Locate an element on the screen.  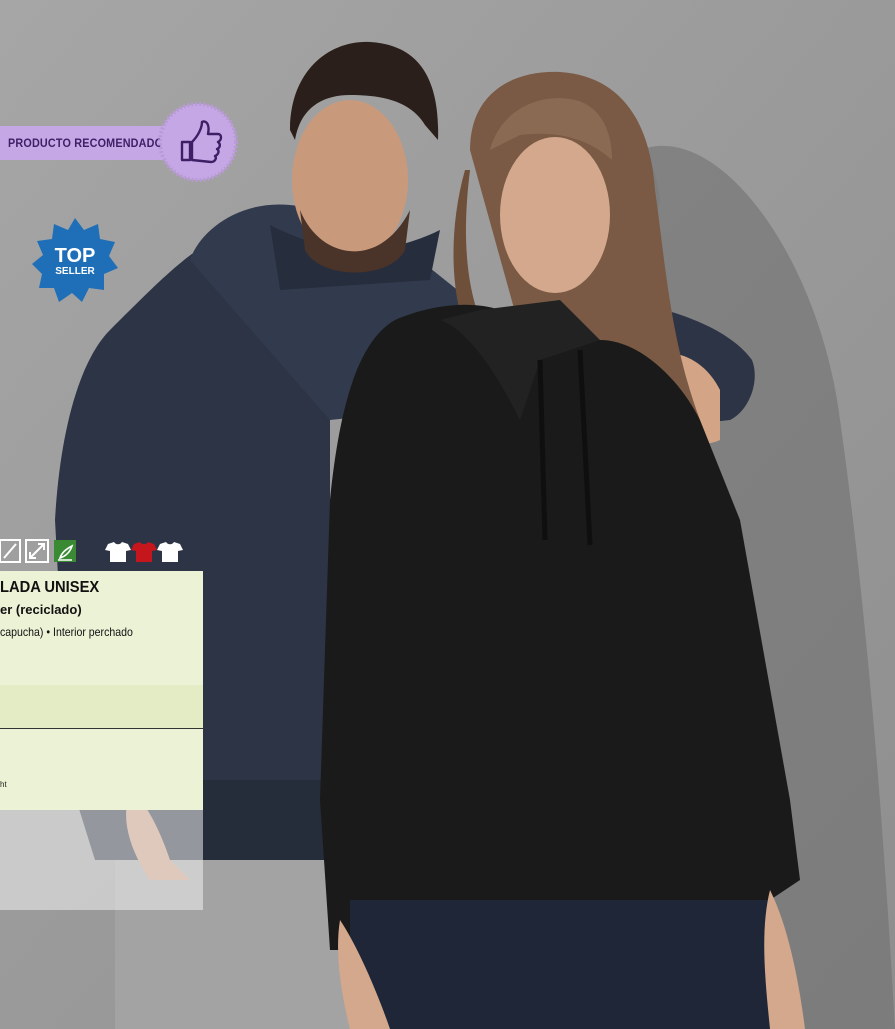
product-description: capucha) • Interior perchado is located at coordinates (66, 632).